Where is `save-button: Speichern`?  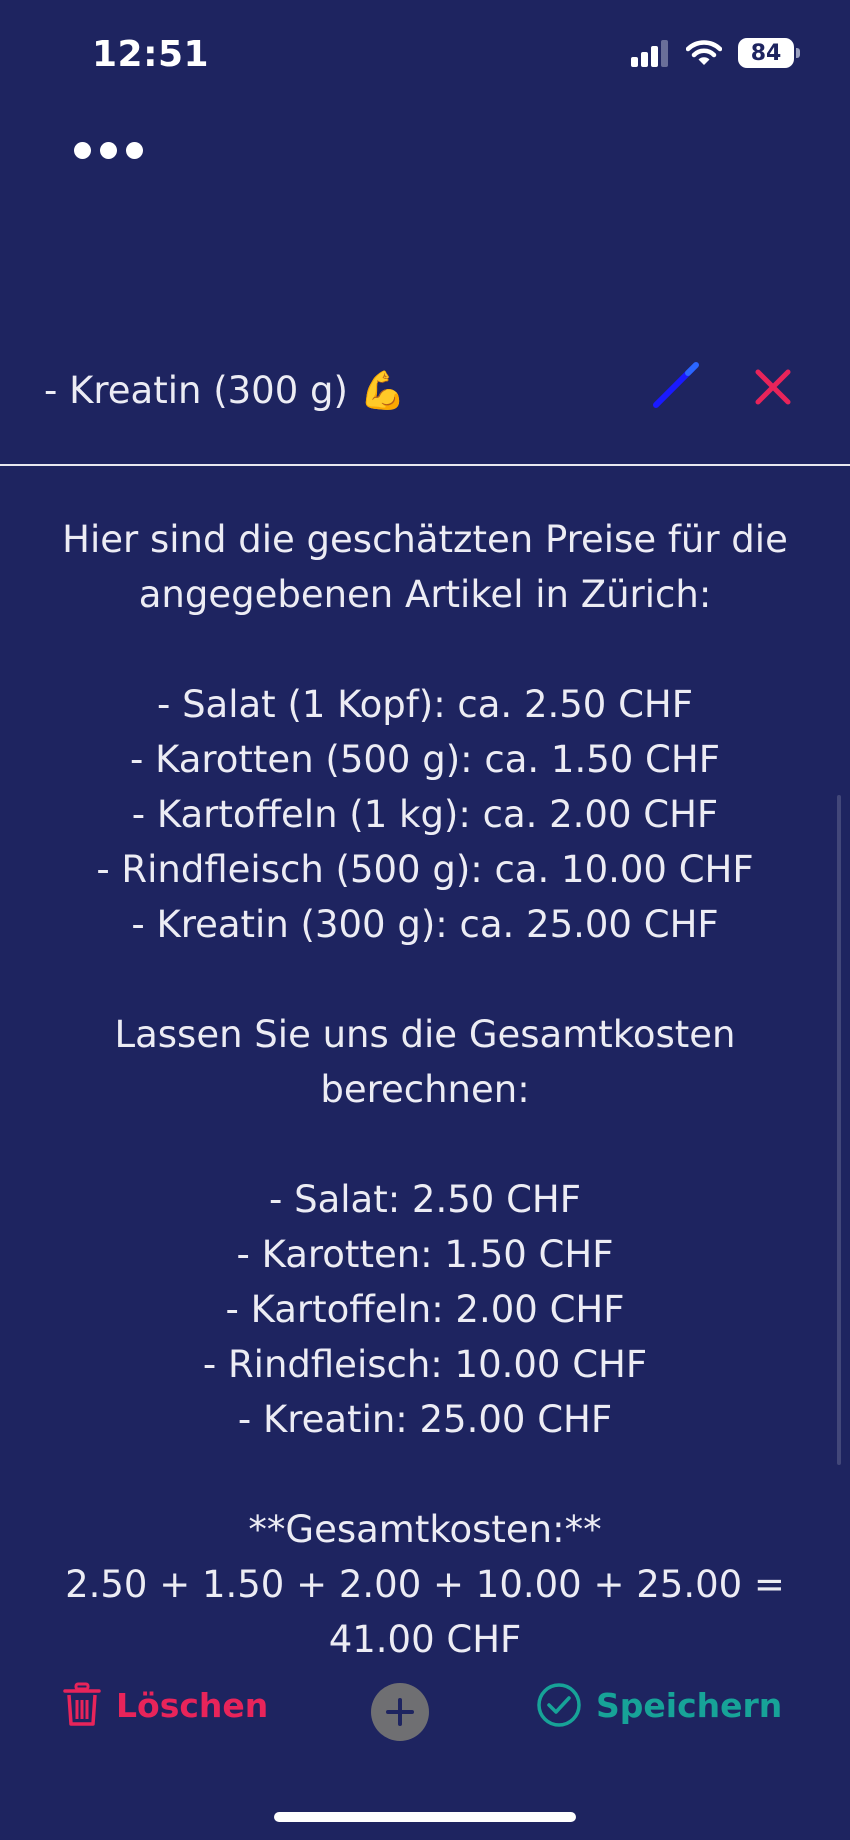
save-button: Speichern is located at coordinates (659, 1705).